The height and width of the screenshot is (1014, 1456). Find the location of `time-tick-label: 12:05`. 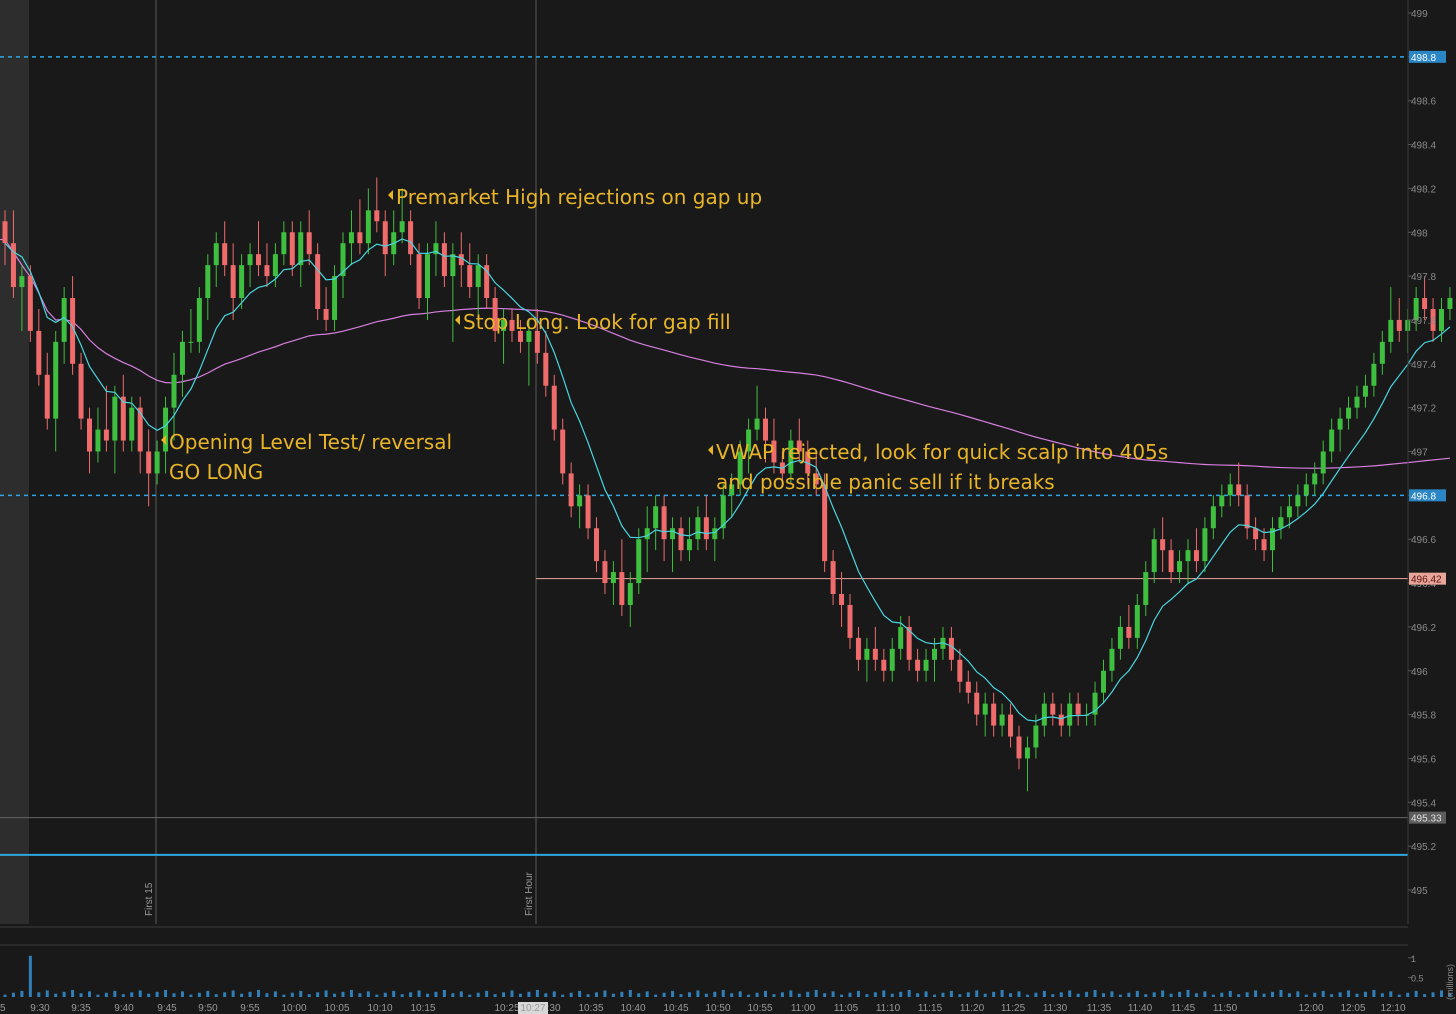

time-tick-label: 12:05 is located at coordinates (1352, 1008).